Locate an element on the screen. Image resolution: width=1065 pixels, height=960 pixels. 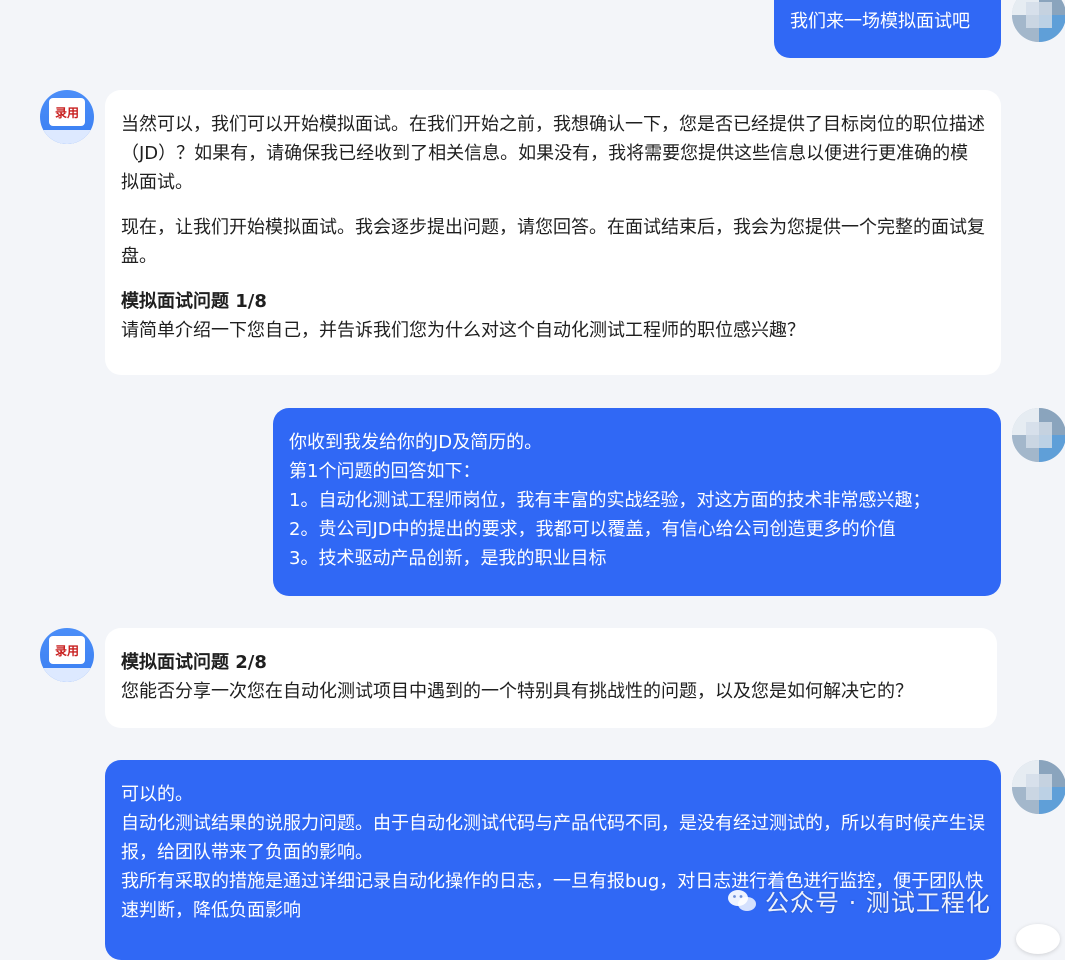
watermark: 公众号 · 测试工程化 is located at coordinates (859, 900).